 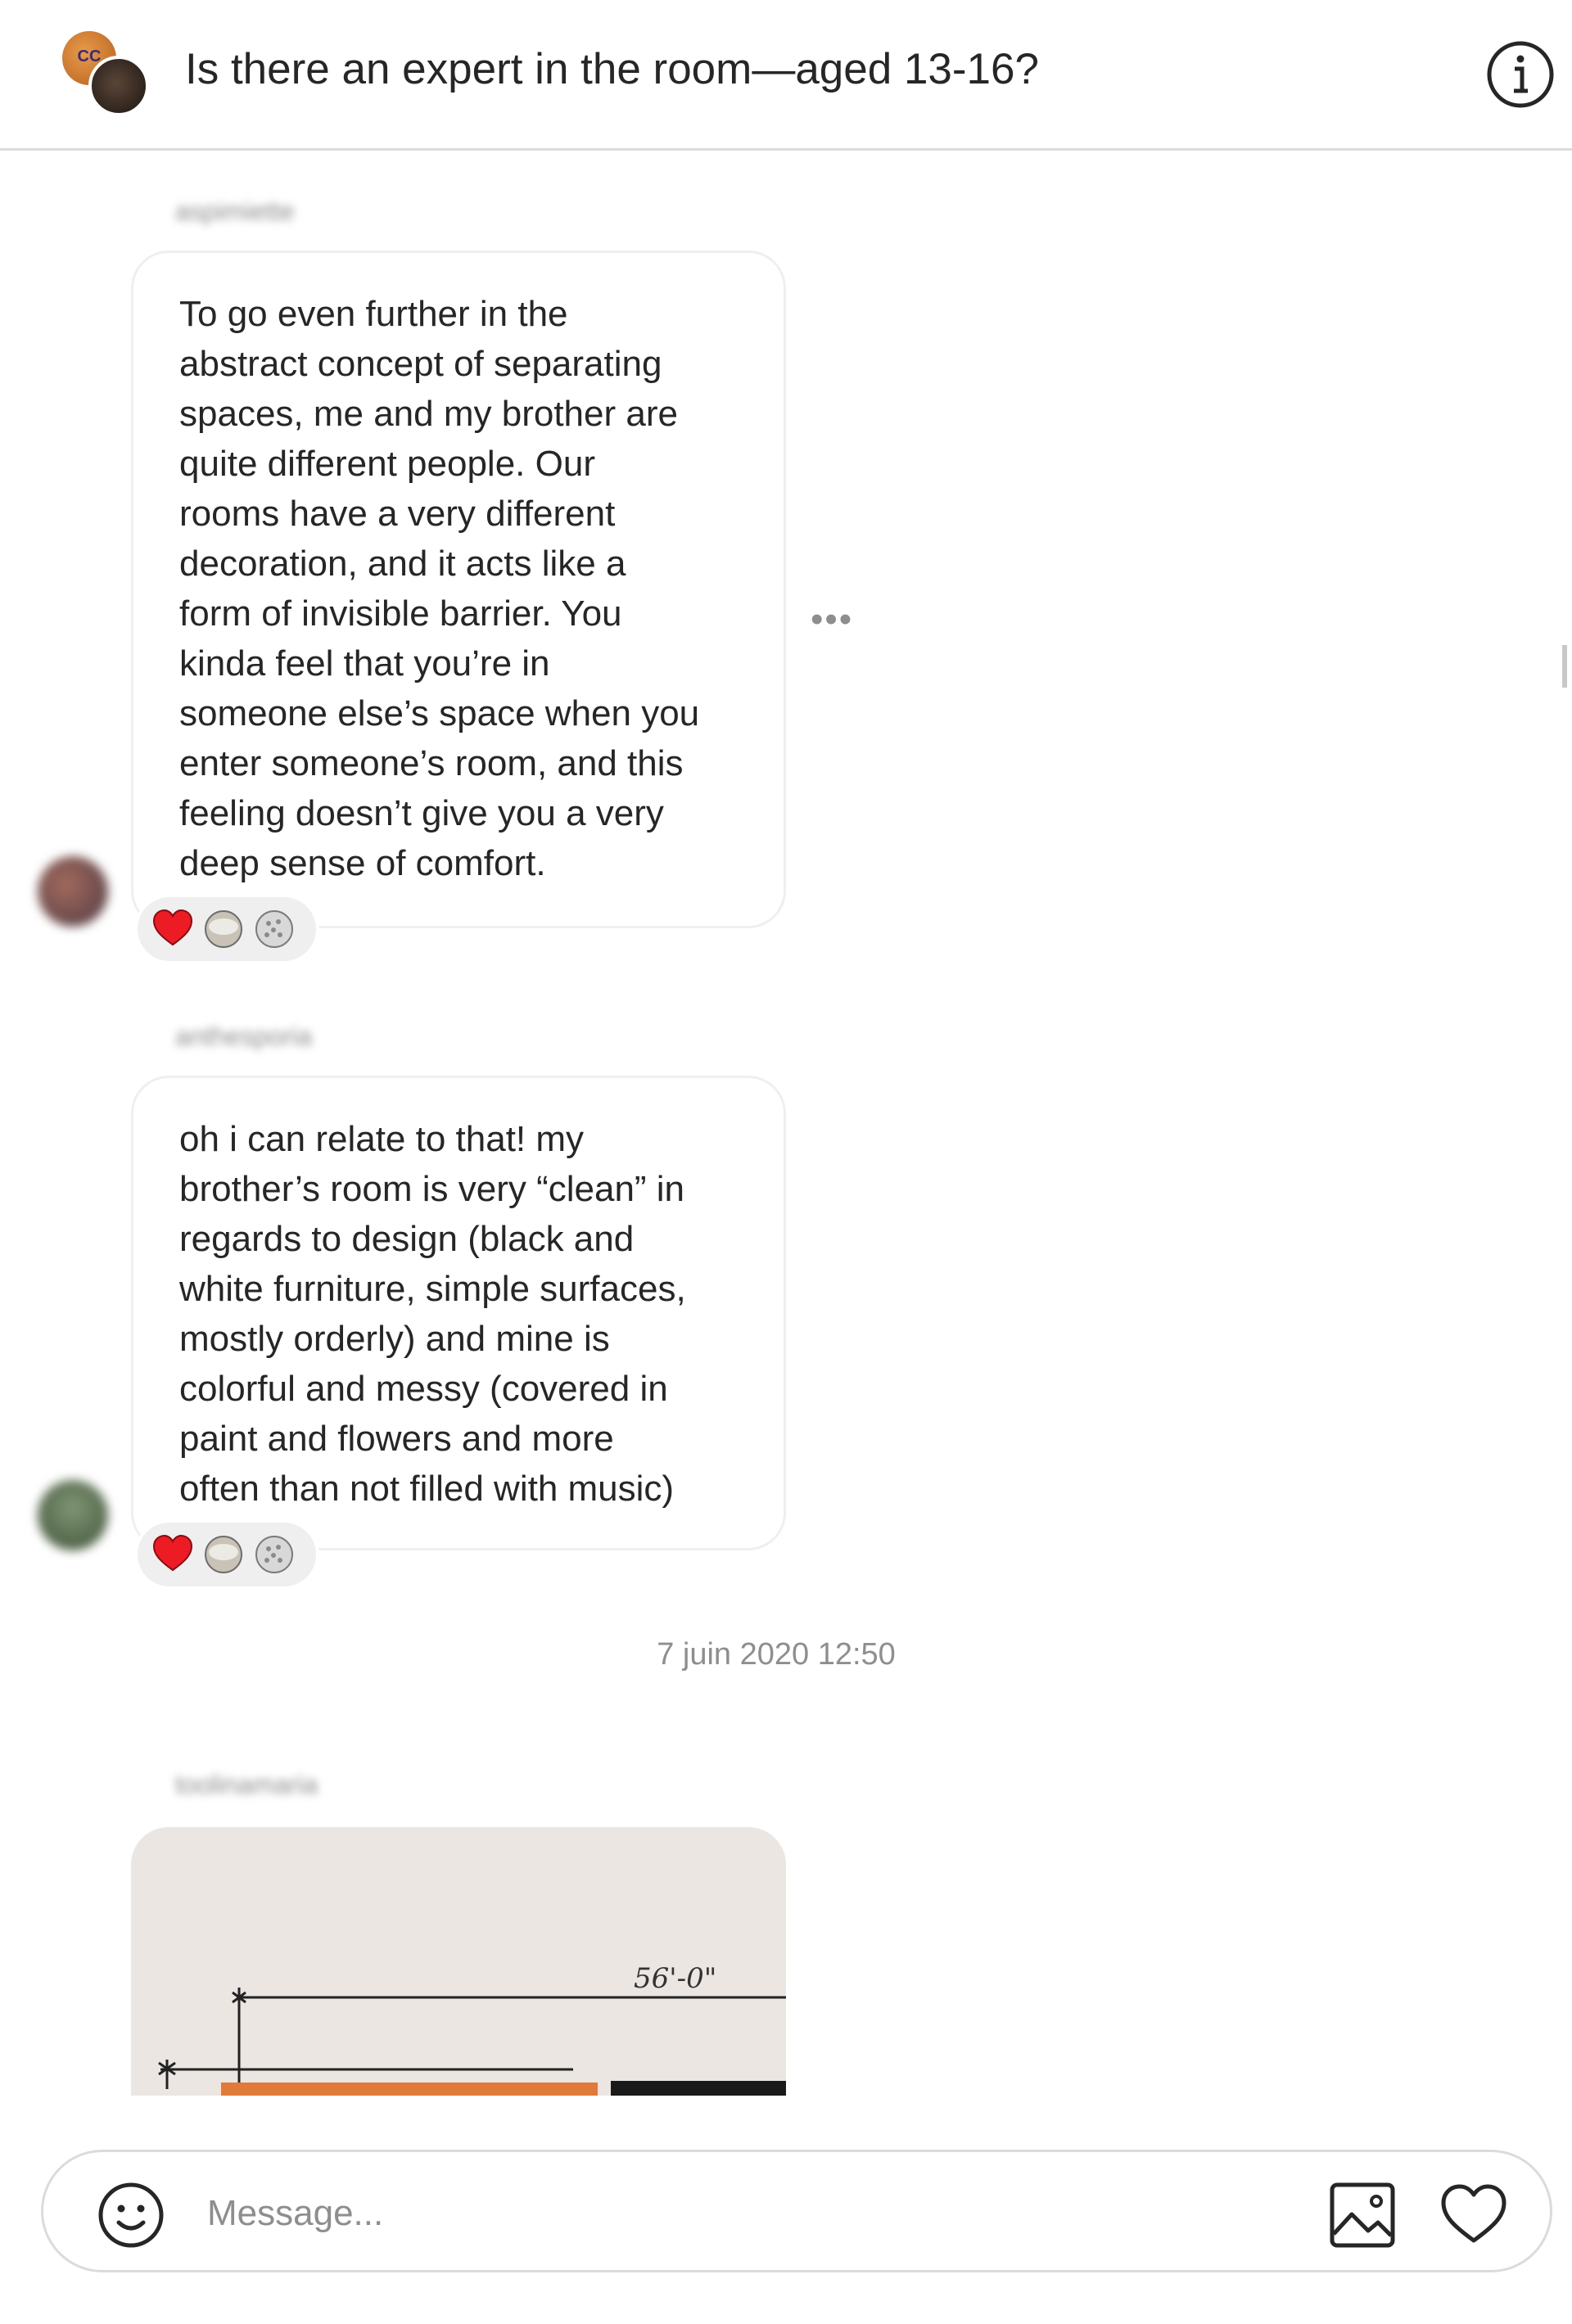 What do you see at coordinates (675, 1978) in the screenshot?
I see `dimension-label: 56'-0"` at bounding box center [675, 1978].